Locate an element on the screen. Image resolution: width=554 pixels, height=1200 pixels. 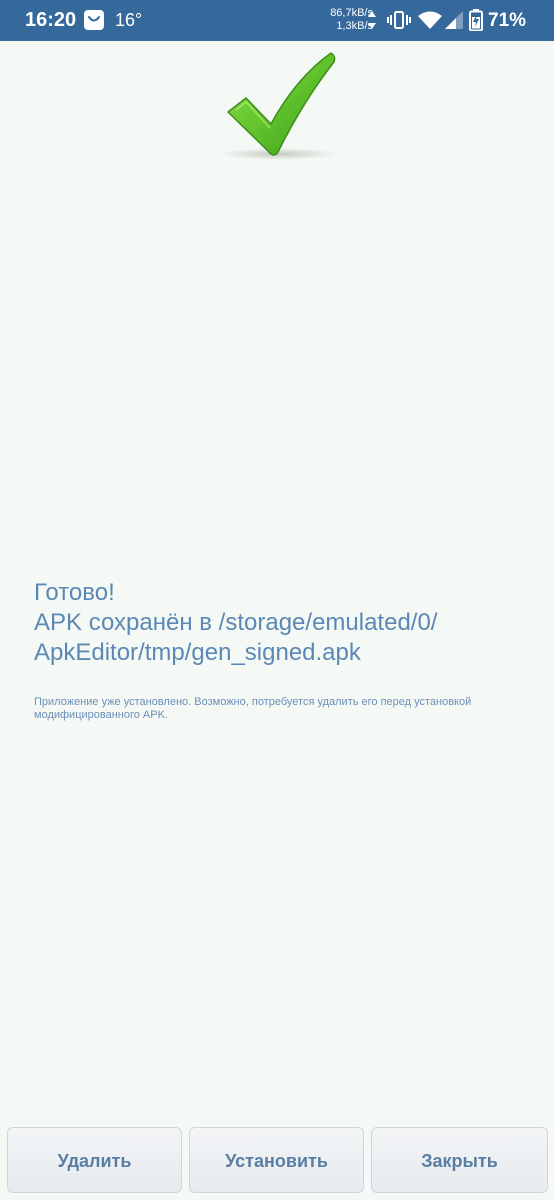
network-speed: 86,7kB/s 1,3kB/s is located at coordinates (348, 20).